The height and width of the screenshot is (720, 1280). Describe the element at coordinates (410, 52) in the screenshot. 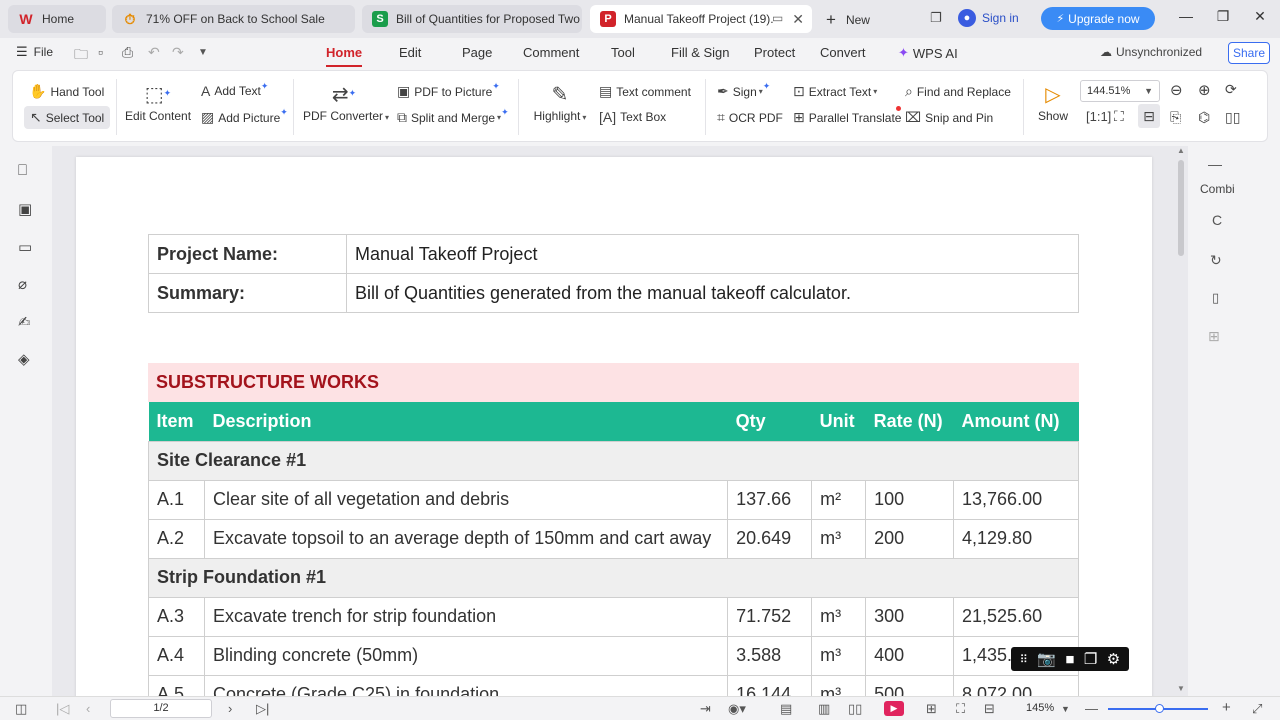

I see `menu-edit: Edit` at that location.